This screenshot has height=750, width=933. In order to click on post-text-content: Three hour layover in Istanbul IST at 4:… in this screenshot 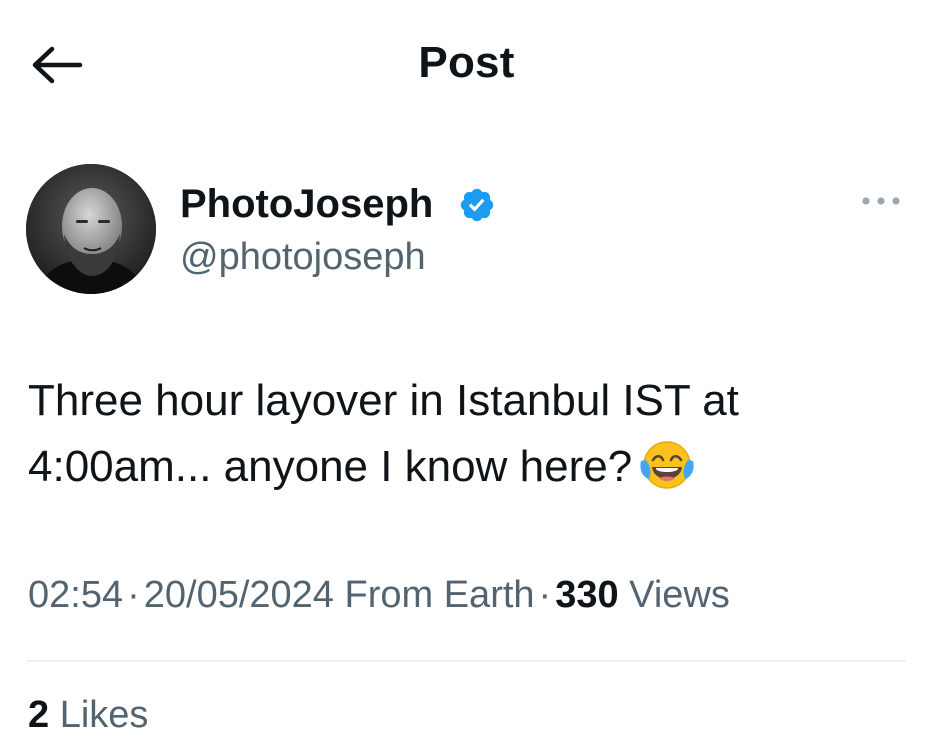, I will do `click(383, 433)`.